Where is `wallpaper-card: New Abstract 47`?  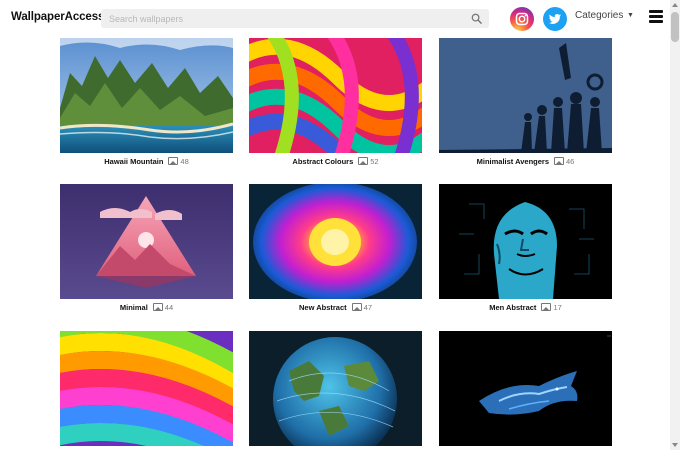 wallpaper-card: New Abstract 47 is located at coordinates (335, 250).